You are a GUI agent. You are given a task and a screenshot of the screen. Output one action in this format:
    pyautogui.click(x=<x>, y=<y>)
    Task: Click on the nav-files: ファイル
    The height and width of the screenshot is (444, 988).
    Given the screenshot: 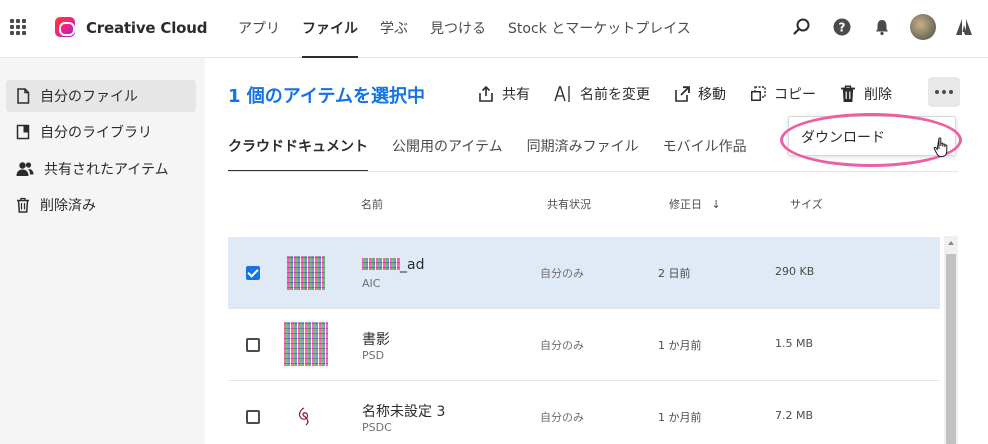 What is the action you would take?
    pyautogui.click(x=330, y=29)
    